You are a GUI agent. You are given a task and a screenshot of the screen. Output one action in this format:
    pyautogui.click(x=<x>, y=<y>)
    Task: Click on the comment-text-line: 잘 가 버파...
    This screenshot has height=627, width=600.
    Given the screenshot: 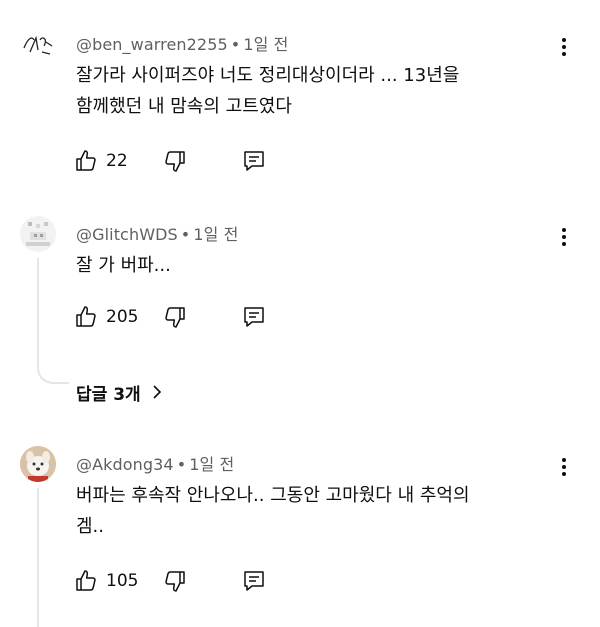 What is the action you would take?
    pyautogui.click(x=123, y=265)
    